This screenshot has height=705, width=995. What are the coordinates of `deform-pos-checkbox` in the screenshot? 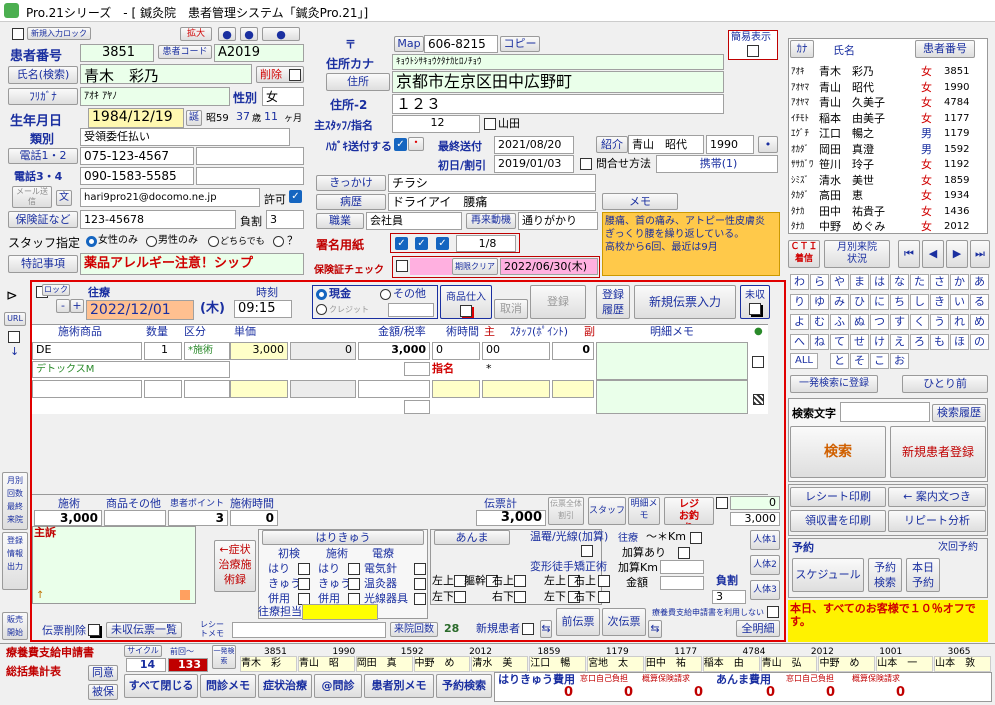 It's located at (604, 581).